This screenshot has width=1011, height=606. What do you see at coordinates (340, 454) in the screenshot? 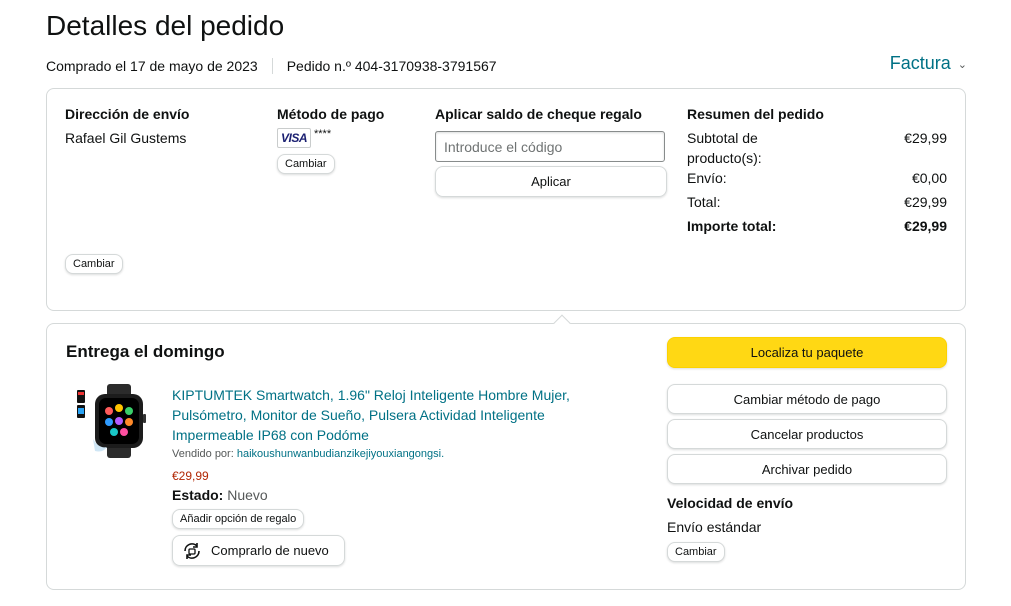
I see `seller-link: haikoushunwanbudianzikejiyouxiangongsi.` at bounding box center [340, 454].